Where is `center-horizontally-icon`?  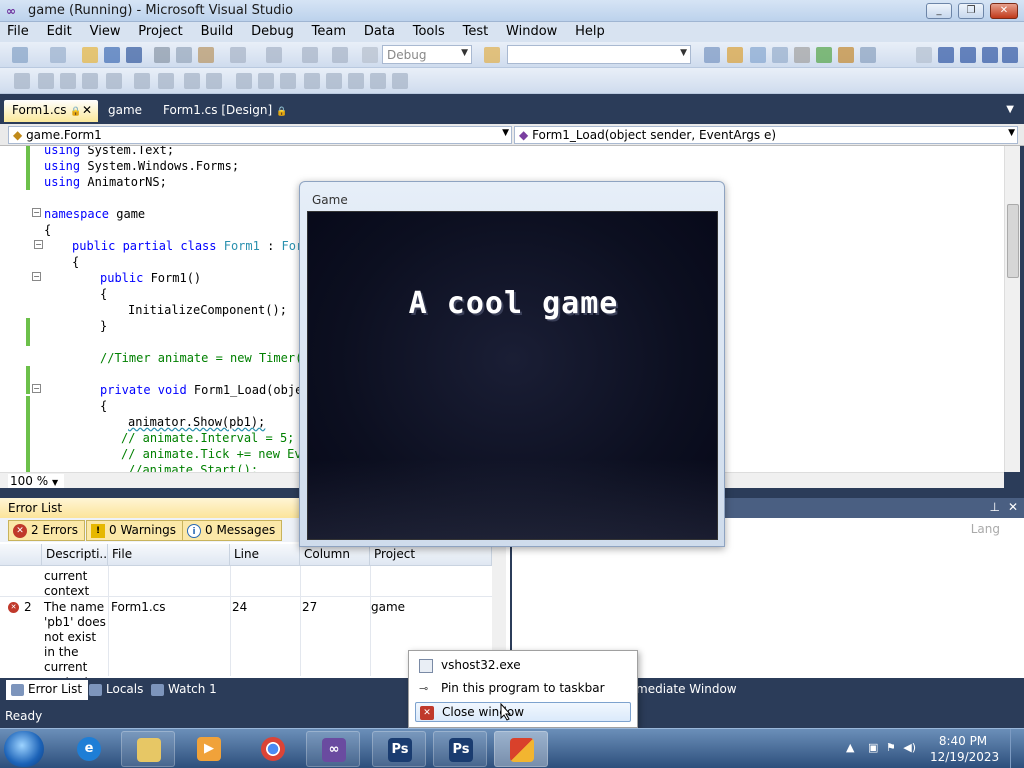
center-horizontally-icon is located at coordinates (244, 81).